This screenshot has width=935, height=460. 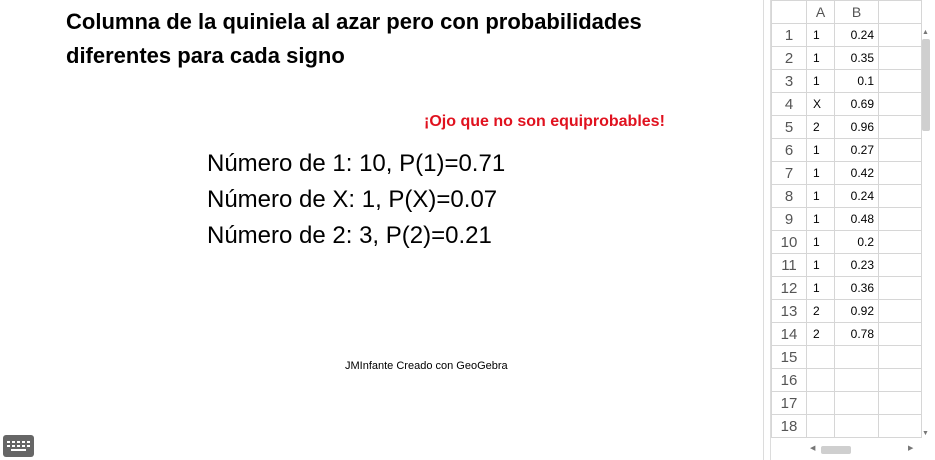 What do you see at coordinates (926, 234) in the screenshot?
I see `vertical-scrollbar: ▲ ▼` at bounding box center [926, 234].